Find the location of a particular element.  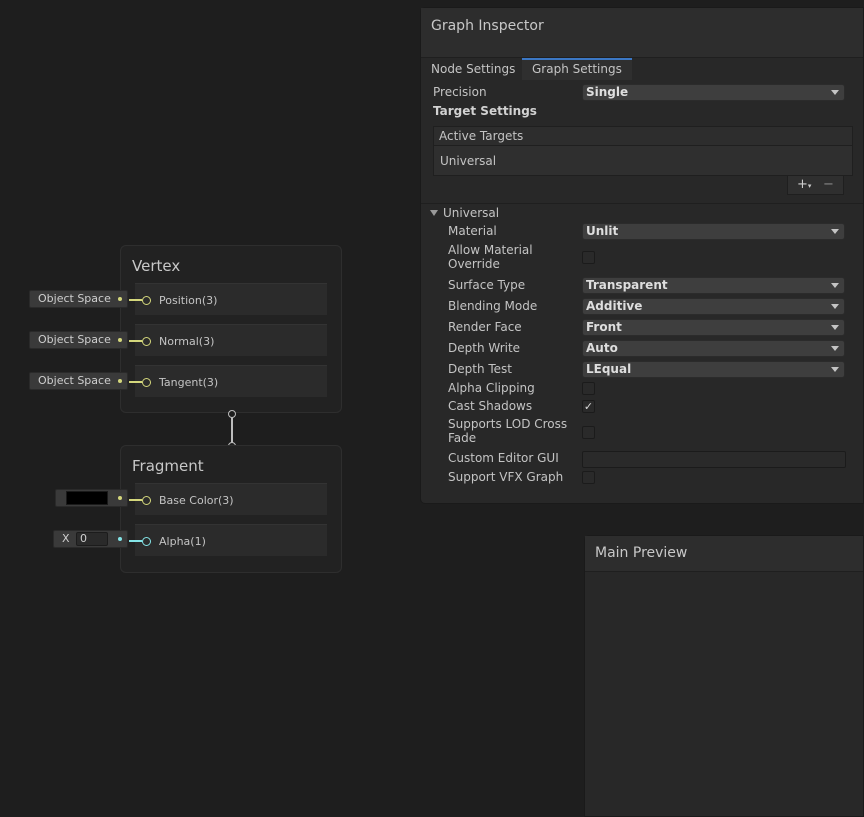

inspector-header: Graph Inspector is located at coordinates (642, 33).